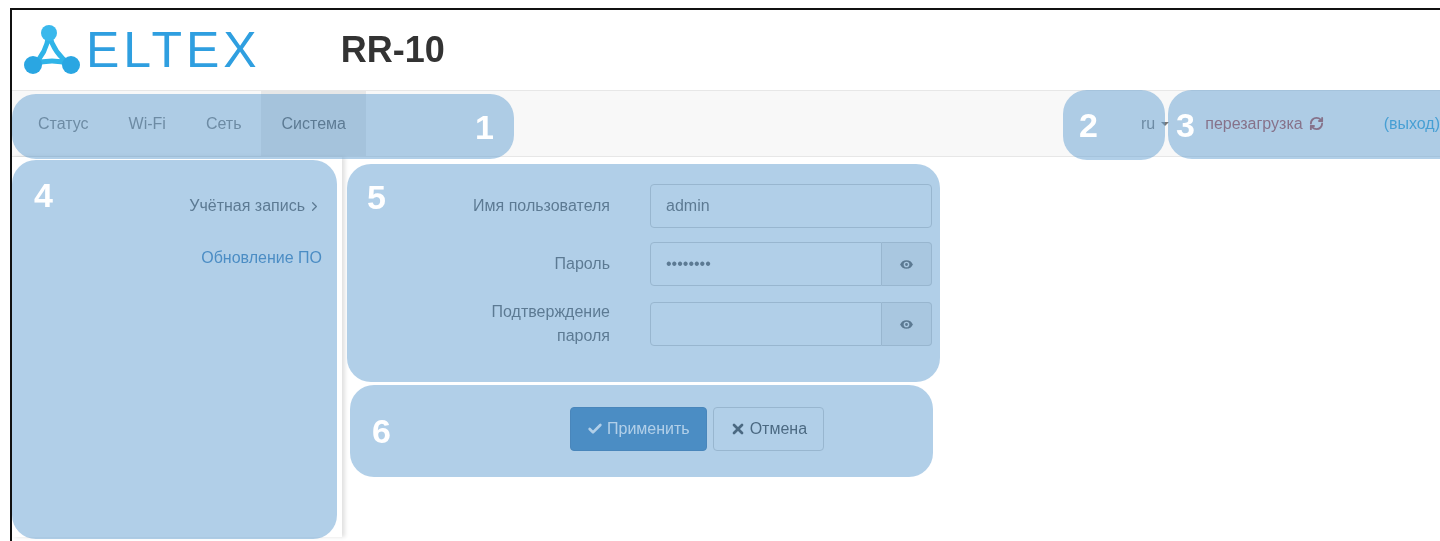  Describe the element at coordinates (147, 123) in the screenshot. I see `nav-tab: Wi-Fi` at that location.